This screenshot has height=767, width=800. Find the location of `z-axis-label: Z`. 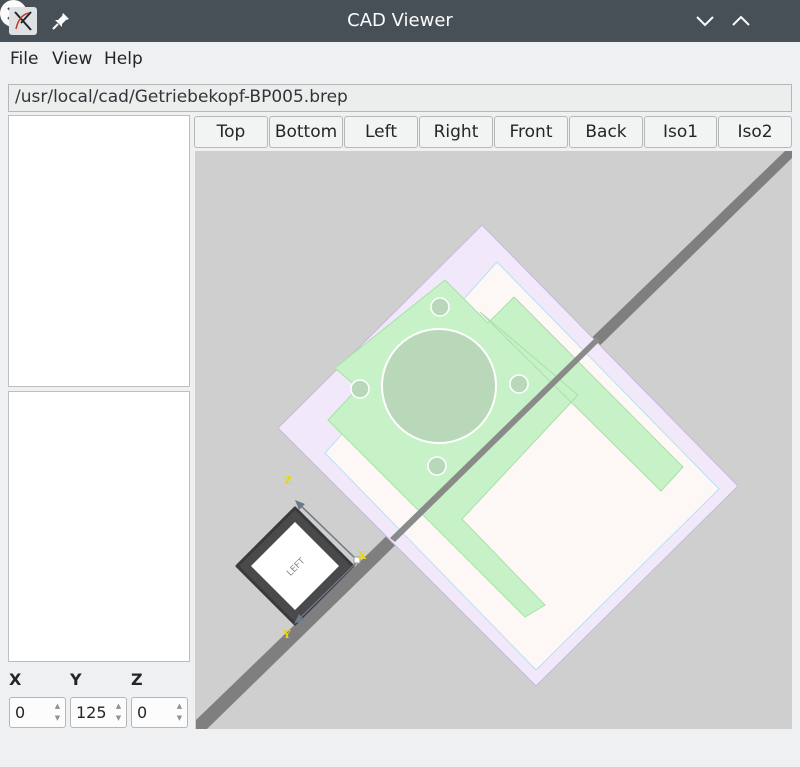

z-axis-label: Z is located at coordinates (288, 480).